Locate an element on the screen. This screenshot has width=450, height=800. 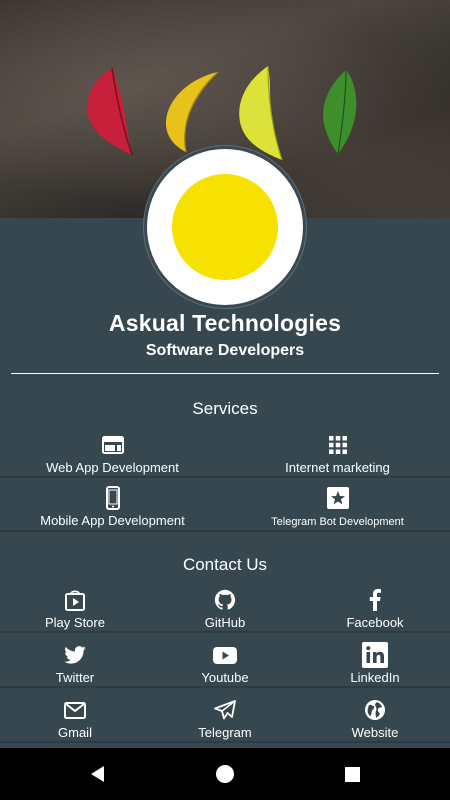
web-icon is located at coordinates (112, 445).